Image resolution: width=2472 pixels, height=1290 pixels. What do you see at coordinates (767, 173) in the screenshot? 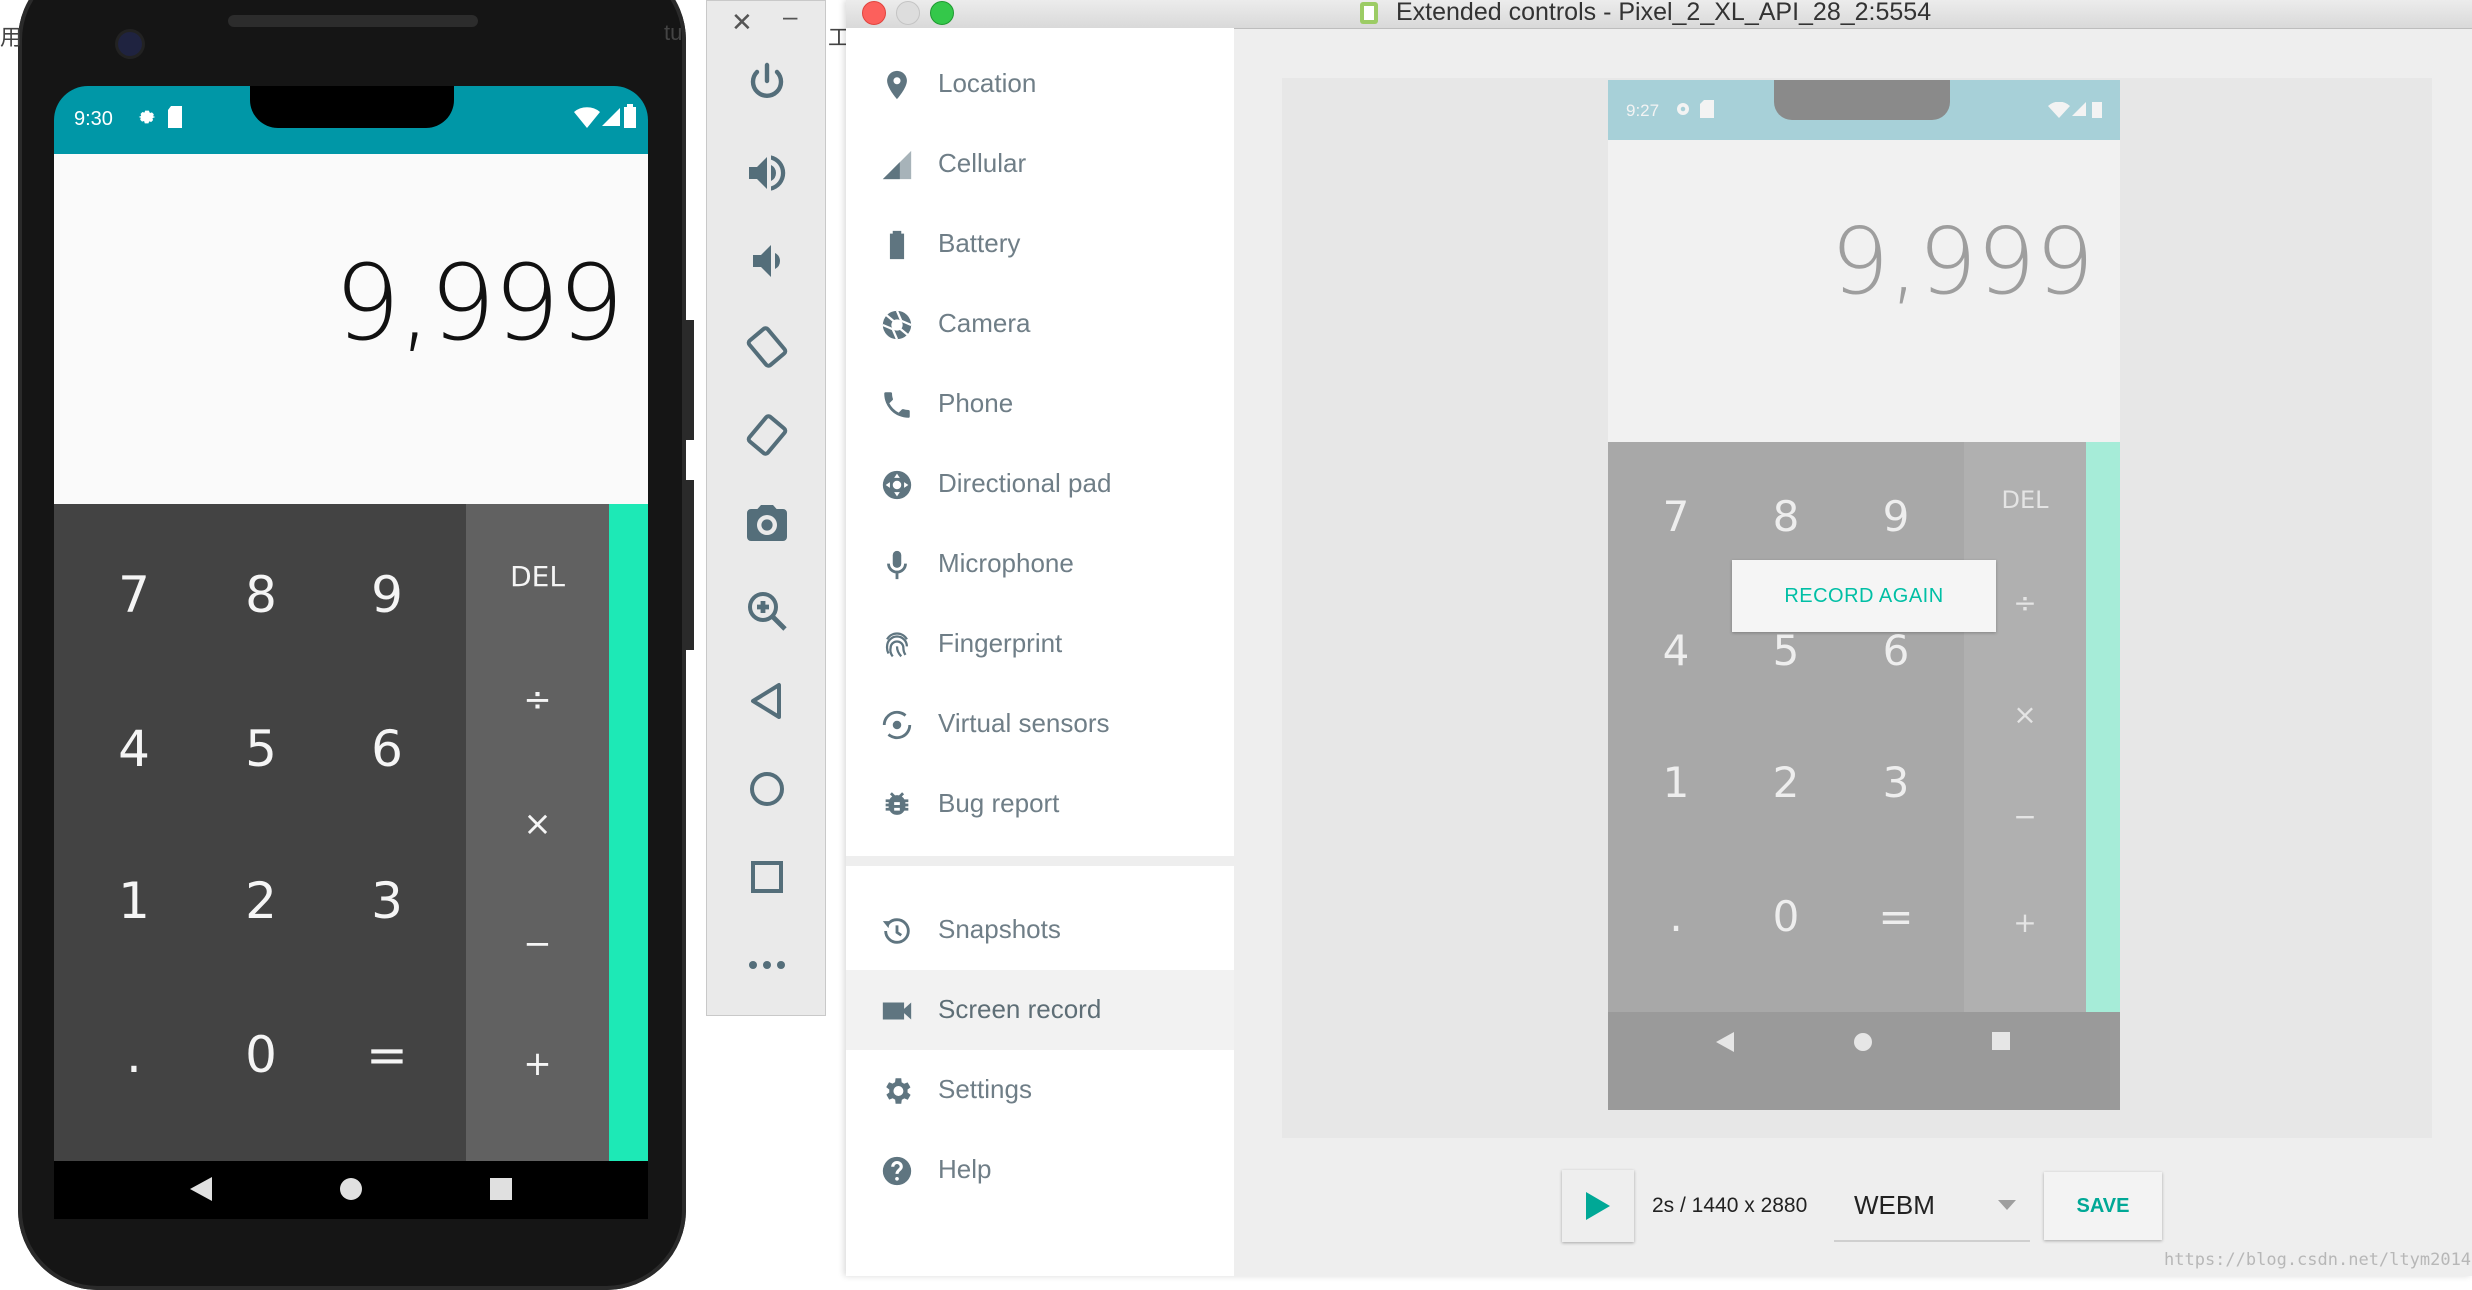
I see `volume-up-icon` at bounding box center [767, 173].